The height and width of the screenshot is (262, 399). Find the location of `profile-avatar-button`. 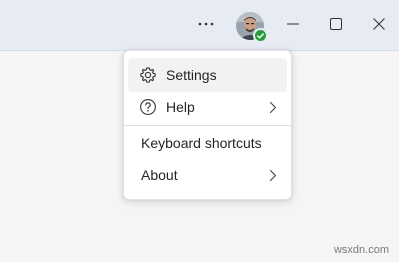

profile-avatar-button is located at coordinates (251, 26).